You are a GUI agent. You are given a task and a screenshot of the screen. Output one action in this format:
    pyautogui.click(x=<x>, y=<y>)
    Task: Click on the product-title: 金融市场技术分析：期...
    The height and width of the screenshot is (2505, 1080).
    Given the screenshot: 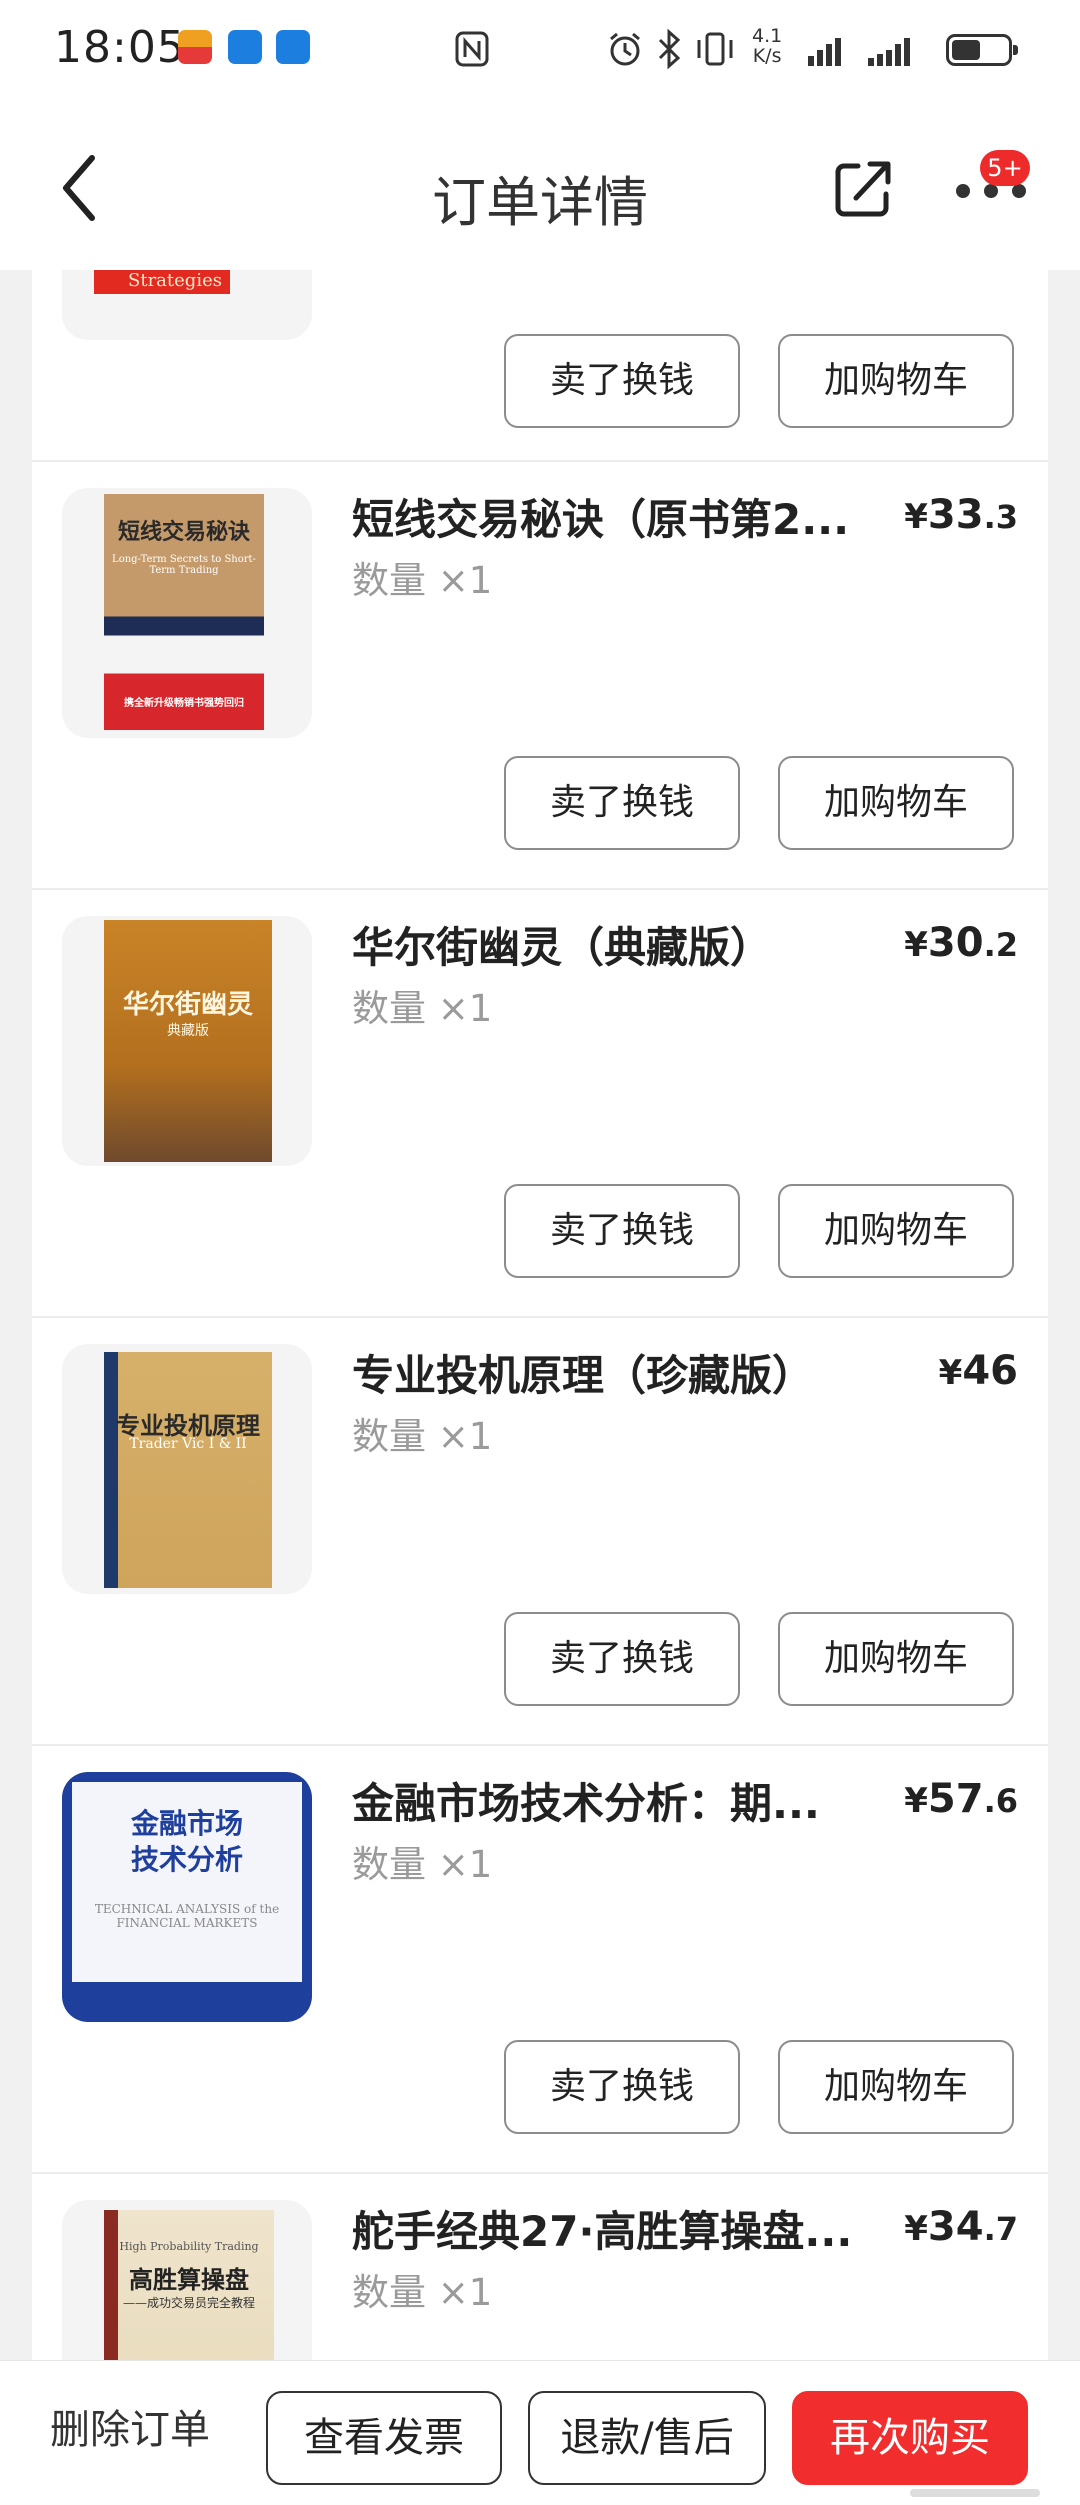 What is the action you would take?
    pyautogui.click(x=612, y=1800)
    